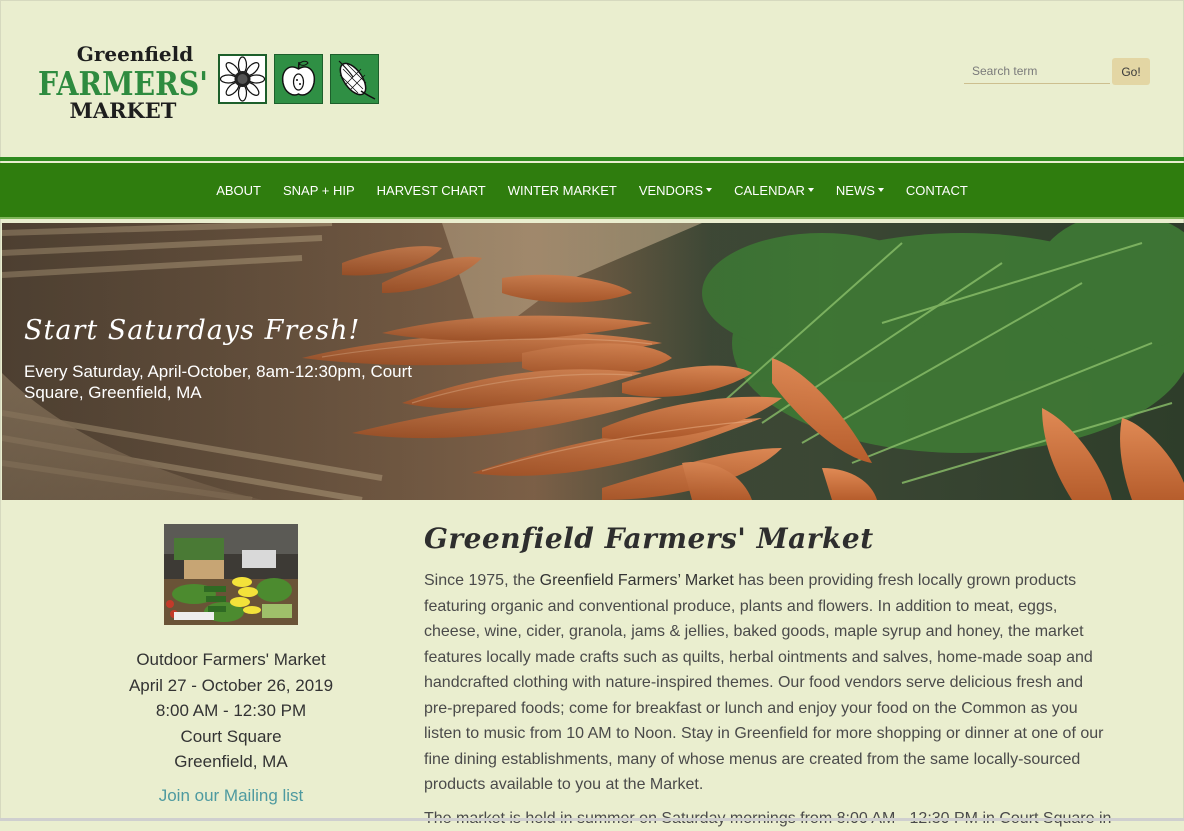  Describe the element at coordinates (298, 79) in the screenshot. I see `apple-icon` at that location.